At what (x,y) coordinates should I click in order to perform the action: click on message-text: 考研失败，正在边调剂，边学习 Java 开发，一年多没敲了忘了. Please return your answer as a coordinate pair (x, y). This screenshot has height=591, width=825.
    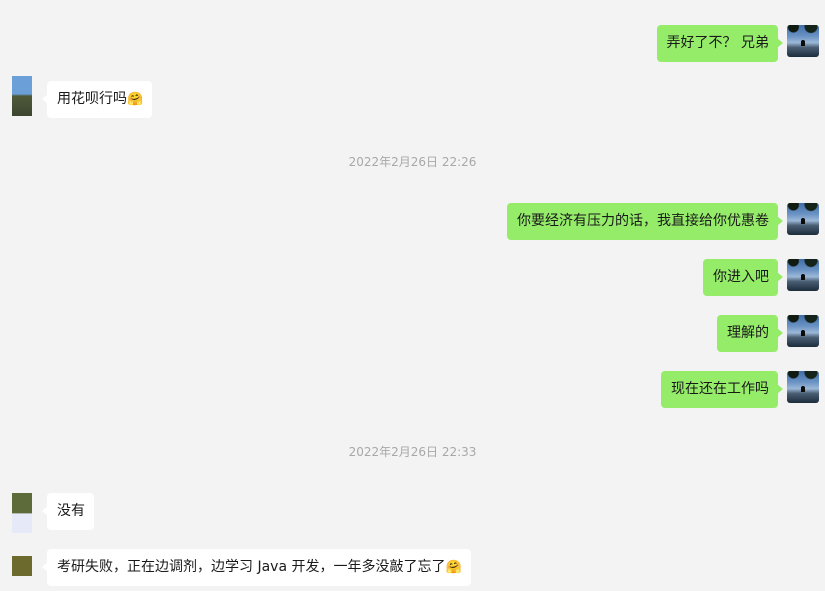
    Looking at the image, I should click on (251, 567).